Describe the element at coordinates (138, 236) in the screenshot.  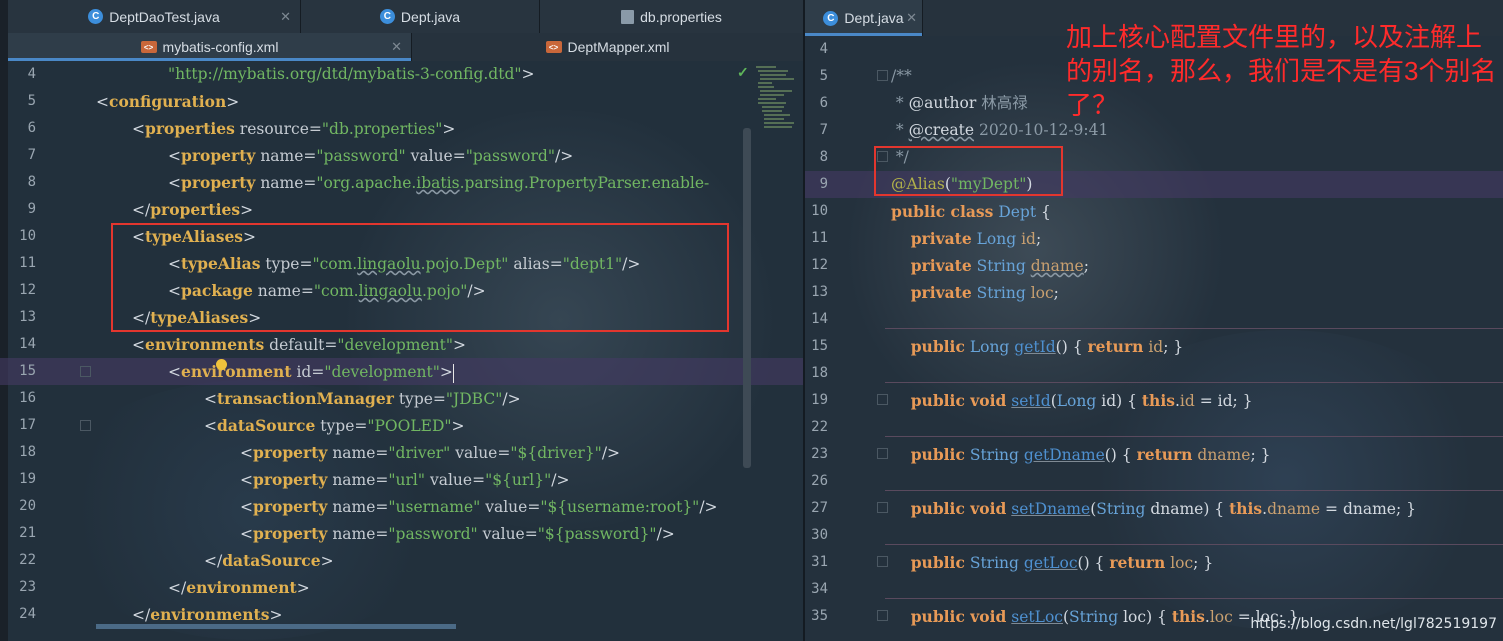
I see `code-line: 10 <typeAliases>` at that location.